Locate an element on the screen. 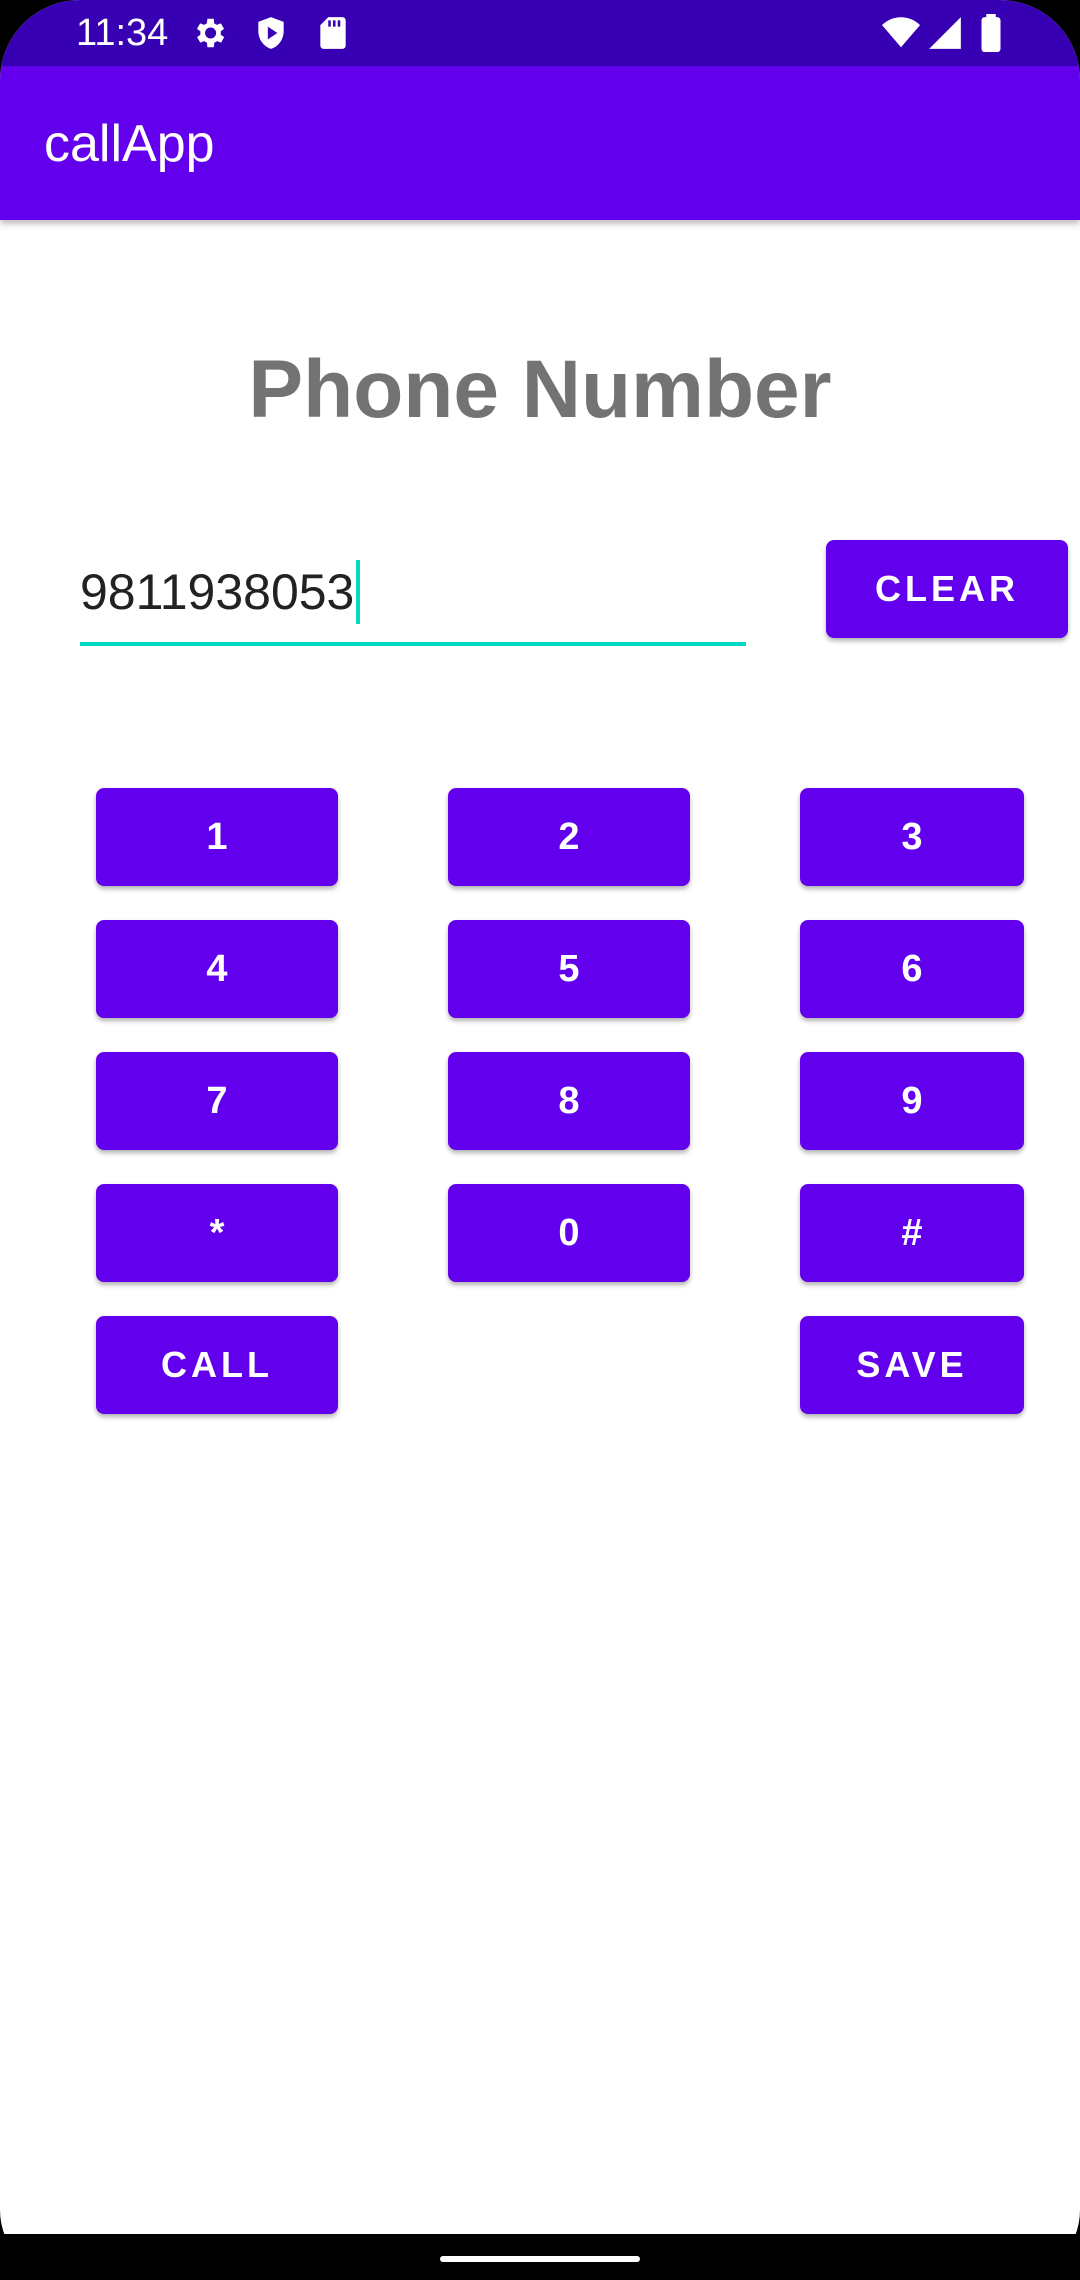  call-button: CALL is located at coordinates (217, 1365).